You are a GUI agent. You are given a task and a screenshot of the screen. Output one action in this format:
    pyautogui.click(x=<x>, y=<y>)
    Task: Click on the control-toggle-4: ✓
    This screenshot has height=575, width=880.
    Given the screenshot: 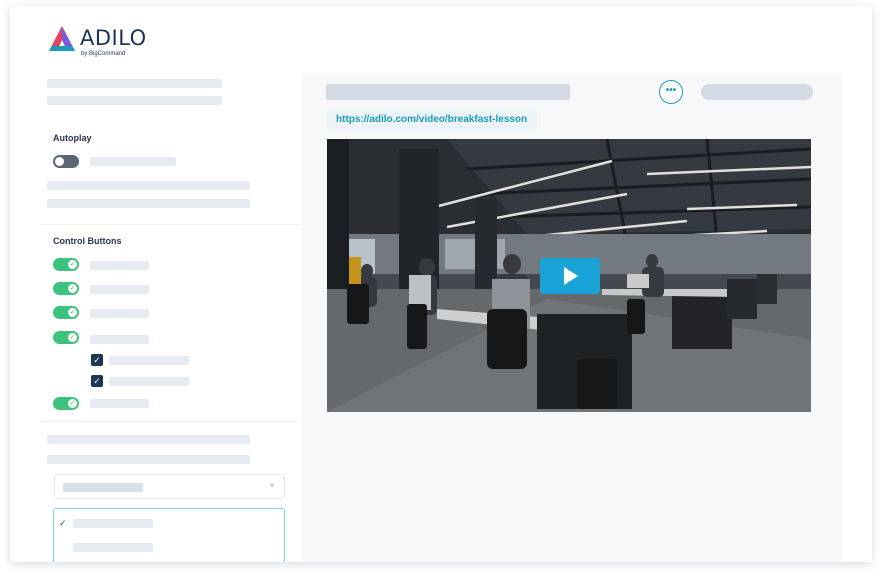 What is the action you would take?
    pyautogui.click(x=66, y=337)
    